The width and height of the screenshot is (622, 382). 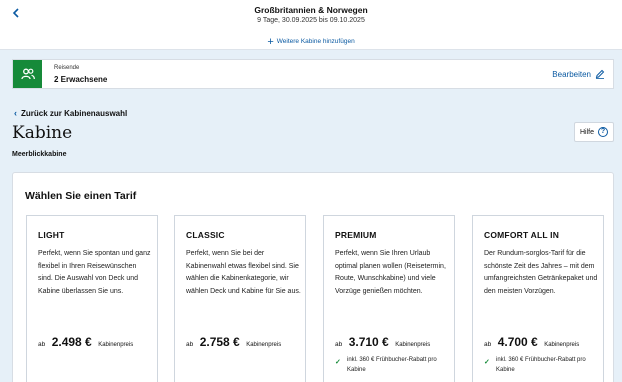 I want to click on back-link-label: Zurück zur Kabinenauswahl, so click(x=74, y=113).